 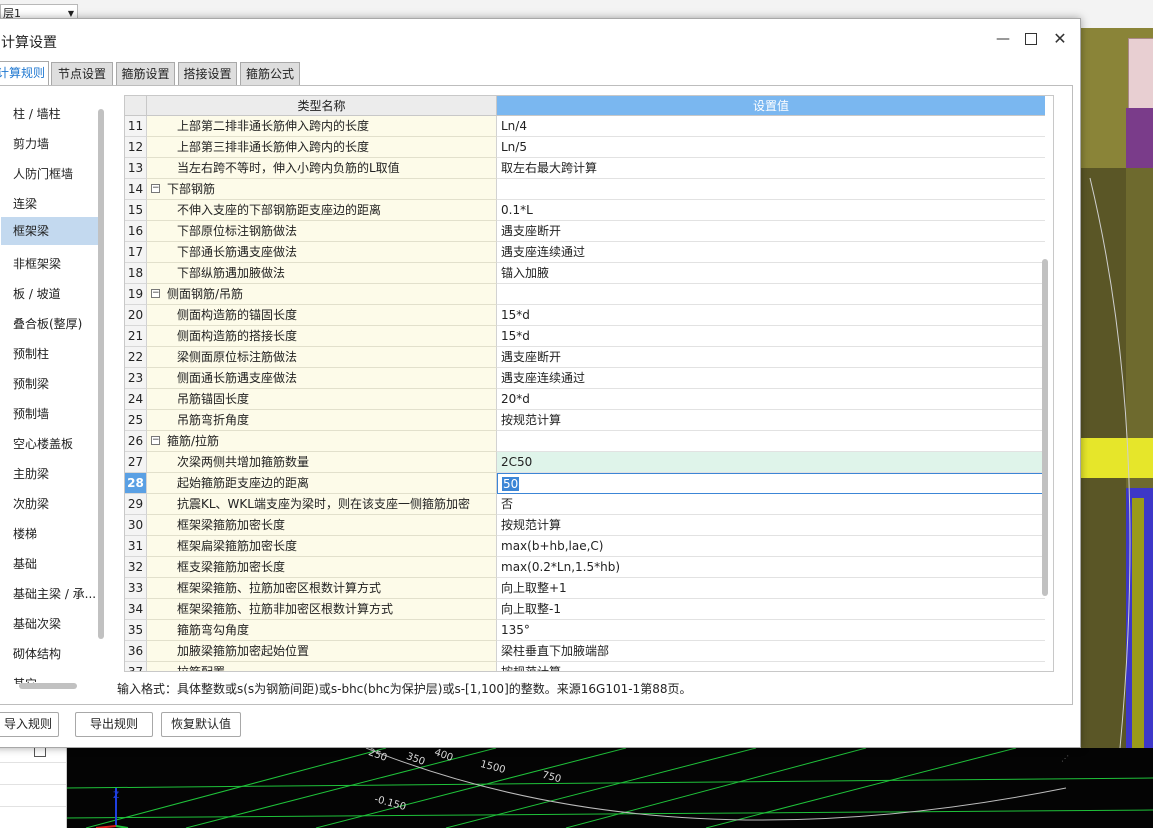 What do you see at coordinates (52, 264) in the screenshot?
I see `category-item: 非框架梁` at bounding box center [52, 264].